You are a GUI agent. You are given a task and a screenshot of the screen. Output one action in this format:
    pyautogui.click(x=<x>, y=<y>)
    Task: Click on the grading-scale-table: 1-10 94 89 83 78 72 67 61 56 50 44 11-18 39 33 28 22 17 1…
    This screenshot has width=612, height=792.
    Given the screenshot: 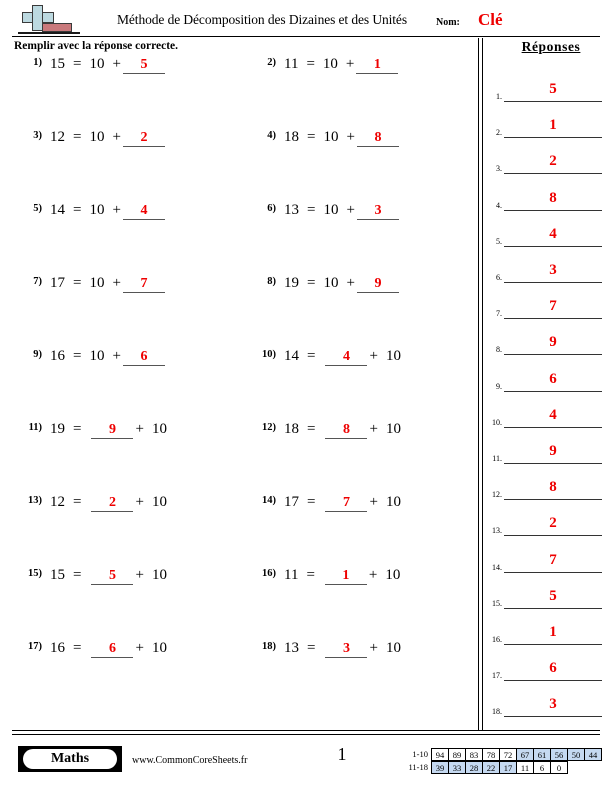 What is the action you would take?
    pyautogui.click(x=500, y=761)
    